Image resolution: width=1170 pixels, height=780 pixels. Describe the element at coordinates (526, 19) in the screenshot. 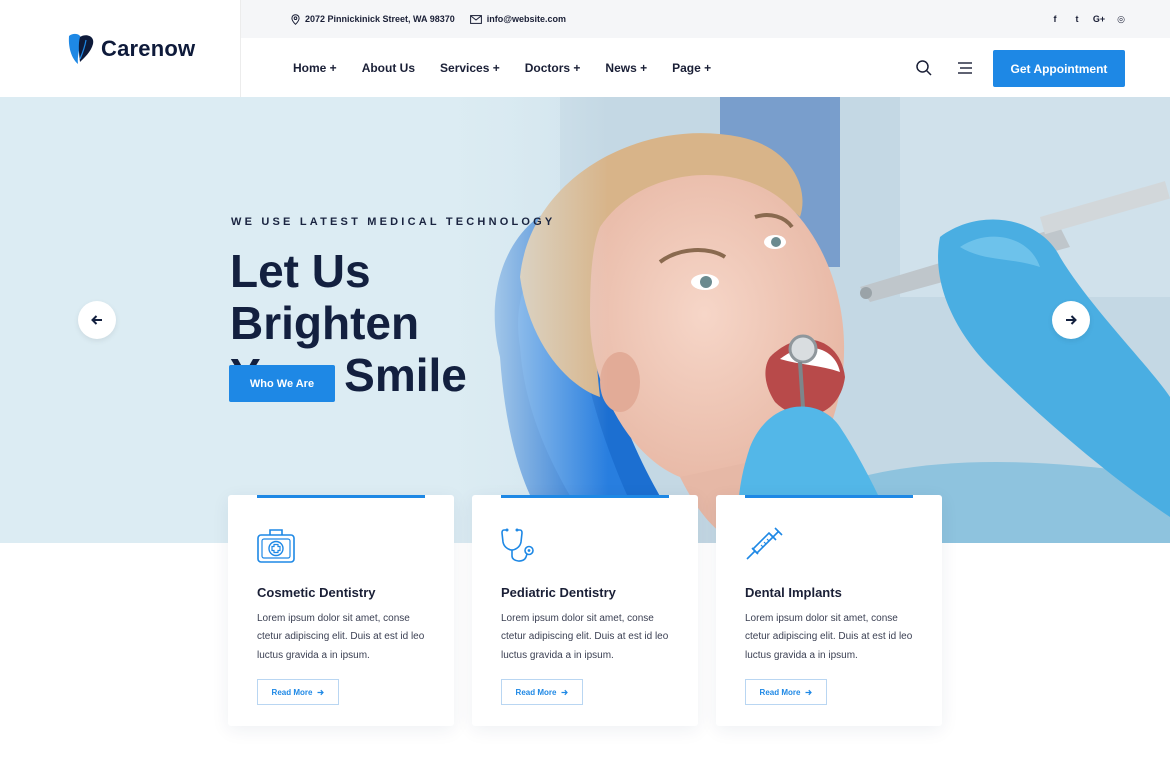

I see `email-text: info@website.com` at that location.